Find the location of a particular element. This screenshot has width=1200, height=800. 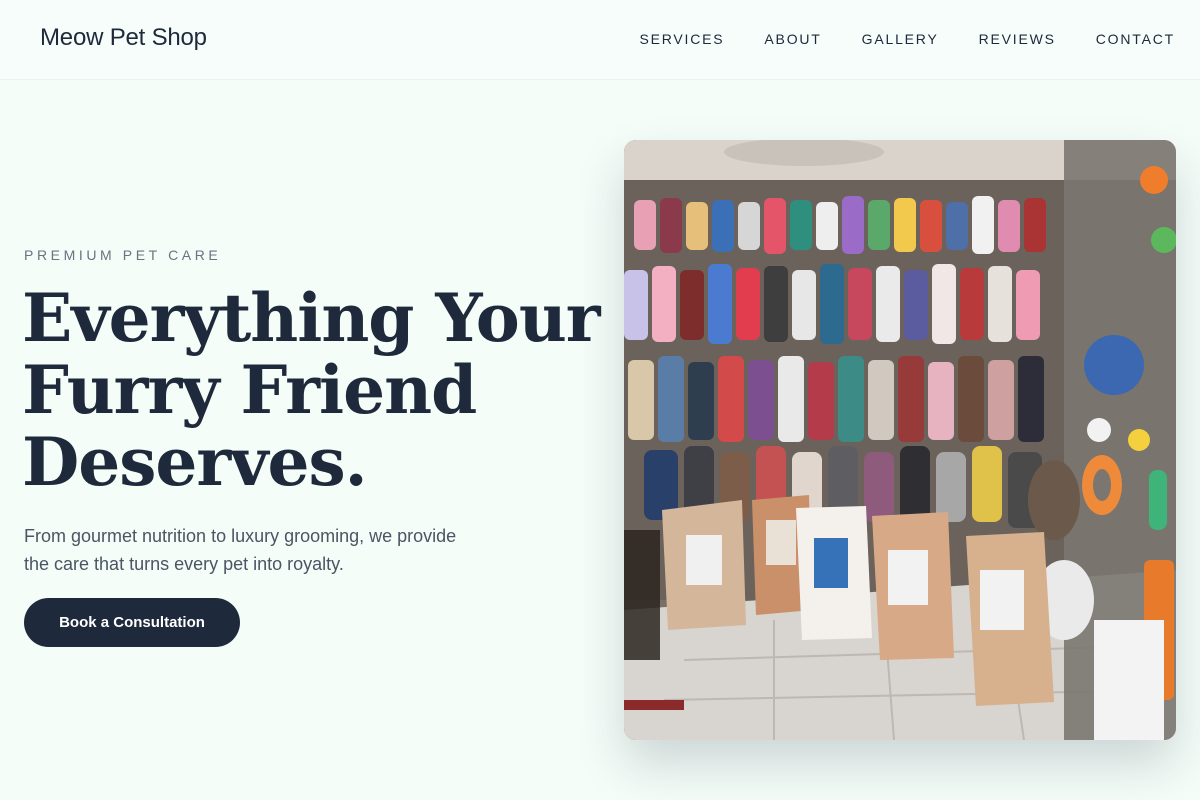

nav-link-about: ABOUT is located at coordinates (792, 39).